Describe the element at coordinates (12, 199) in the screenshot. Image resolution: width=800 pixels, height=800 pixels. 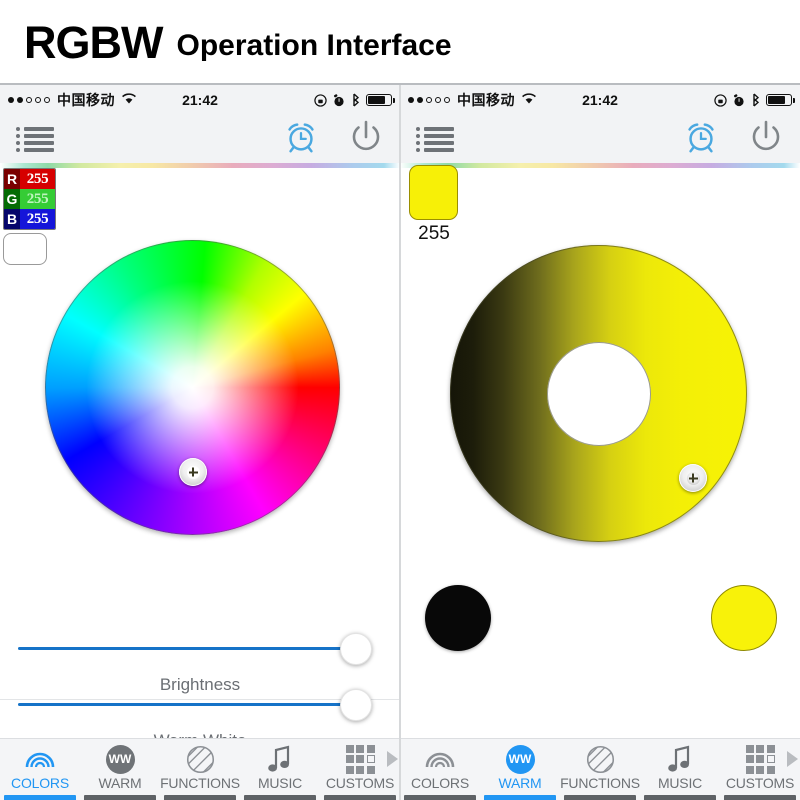
I see `rgb-channel-label: G` at that location.